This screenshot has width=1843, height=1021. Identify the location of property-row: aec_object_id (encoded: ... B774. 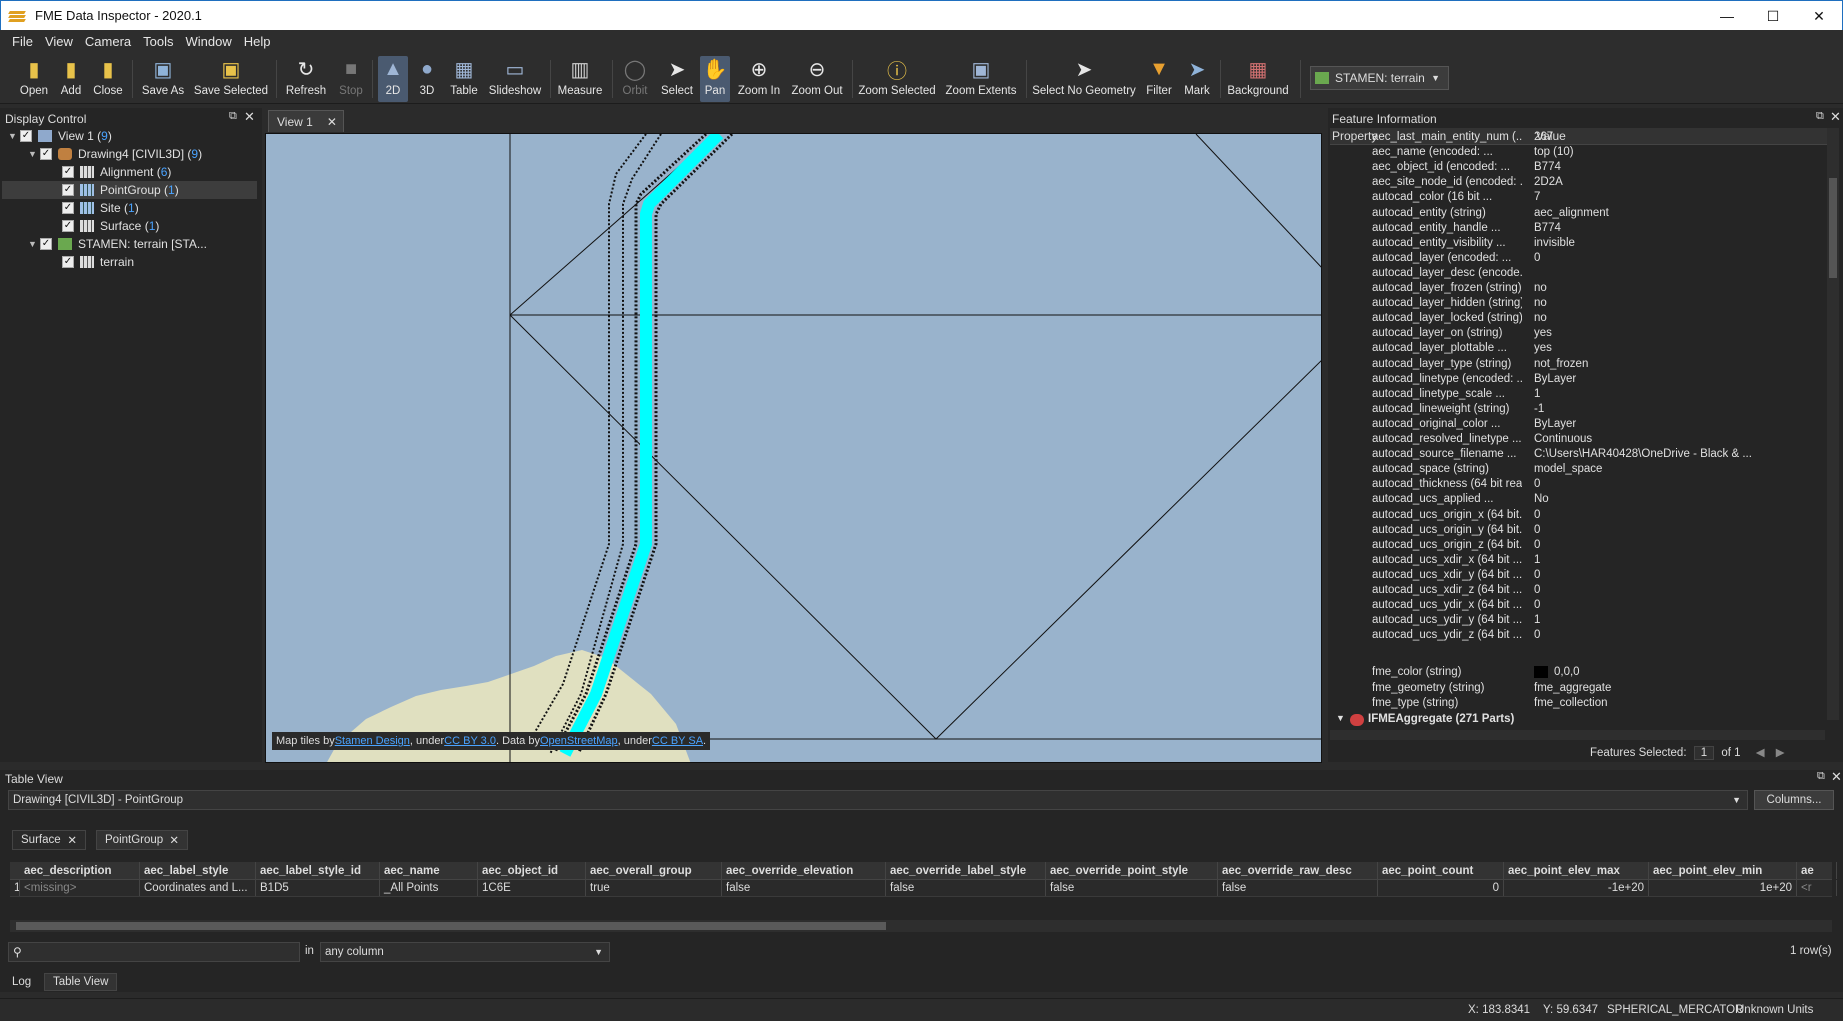
(1578, 168).